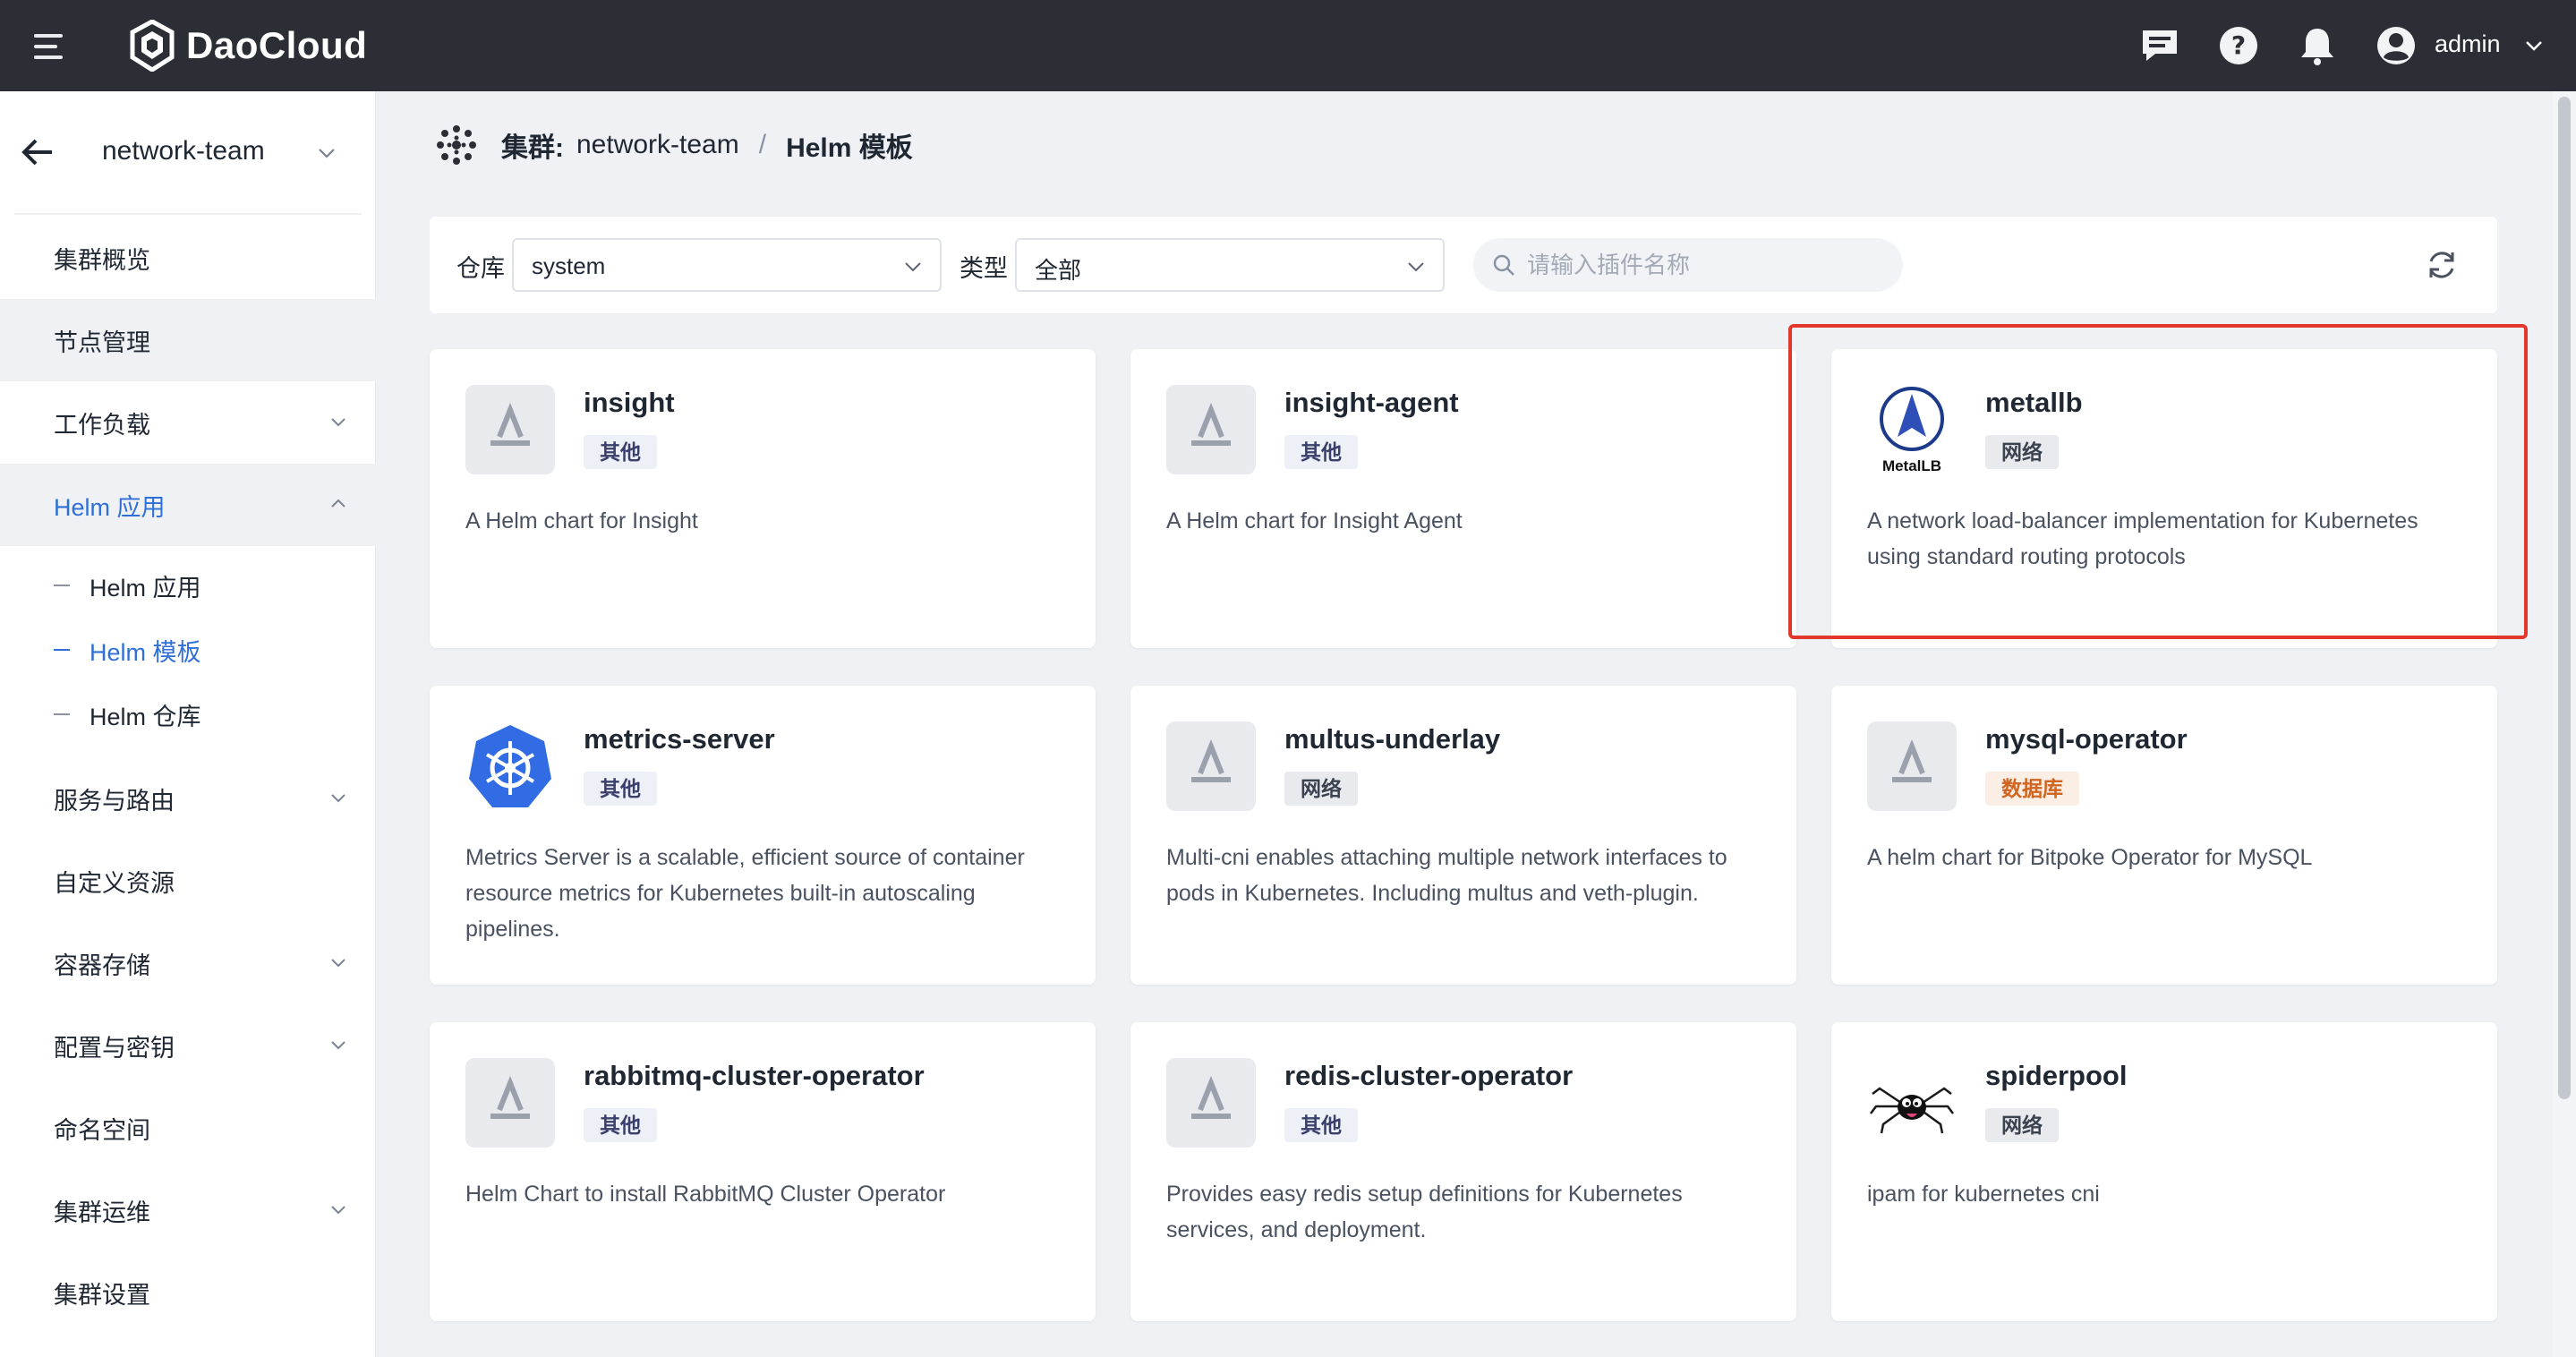  I want to click on sidebar-item-workloads: 工作负载, so click(188, 422).